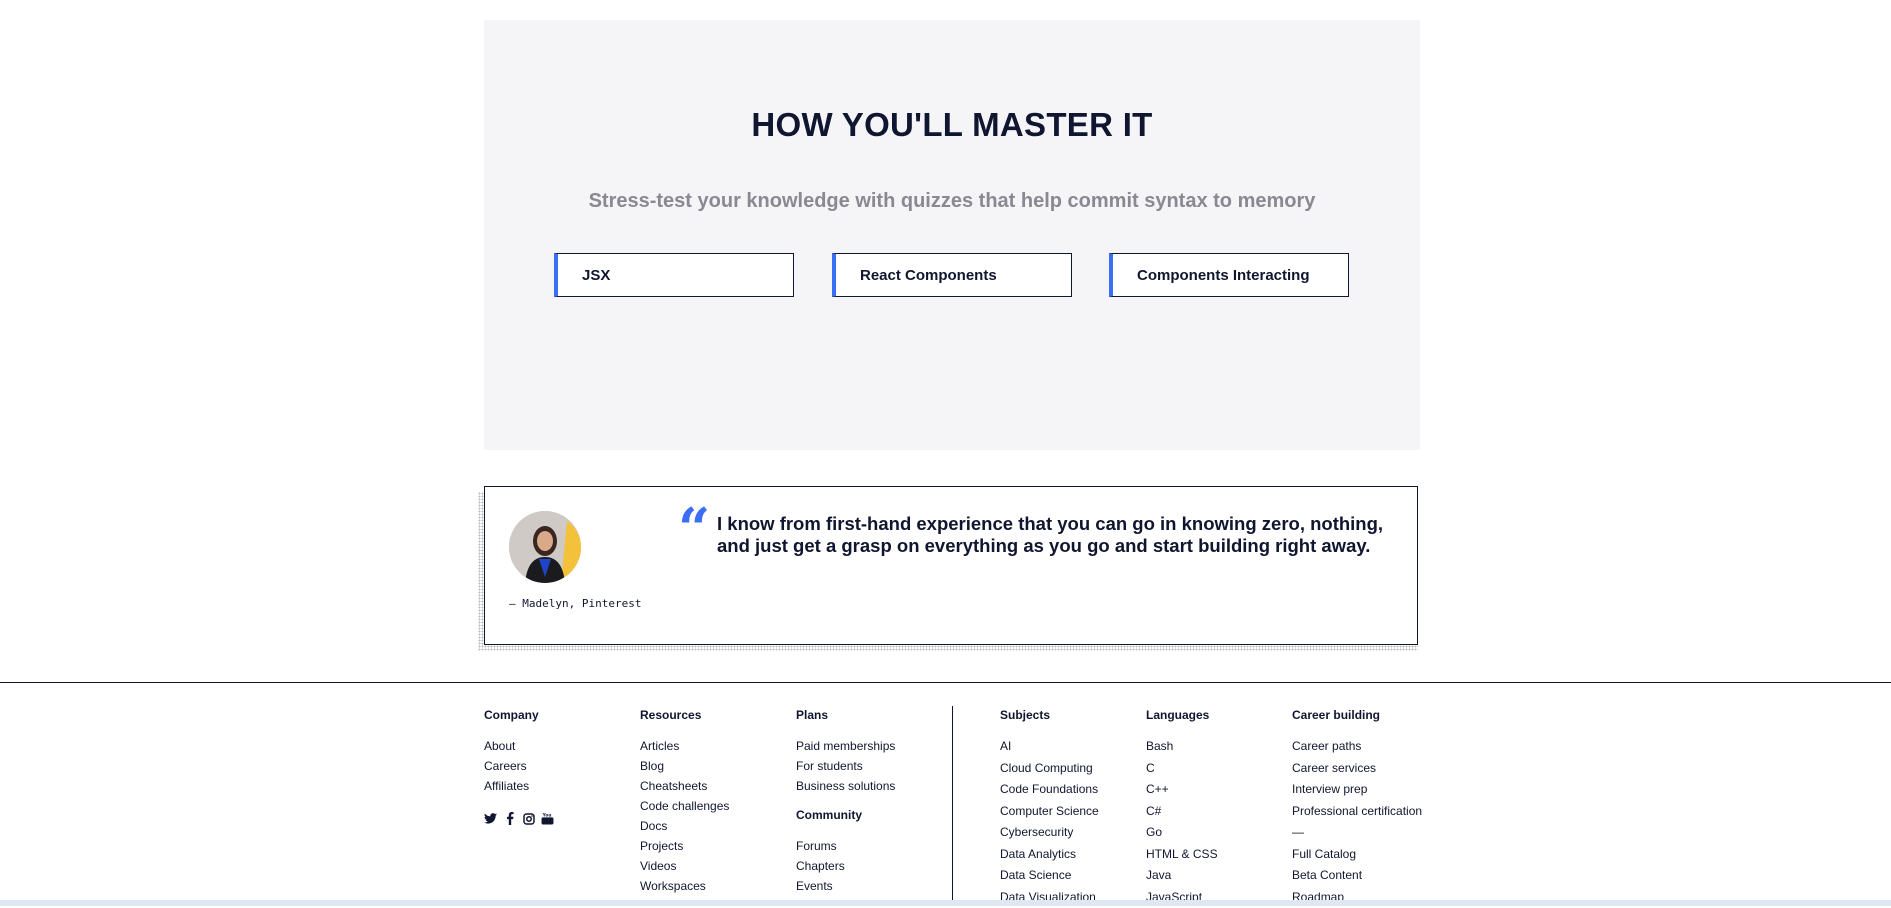  I want to click on footer-link-career-services: Career services, so click(1357, 769).